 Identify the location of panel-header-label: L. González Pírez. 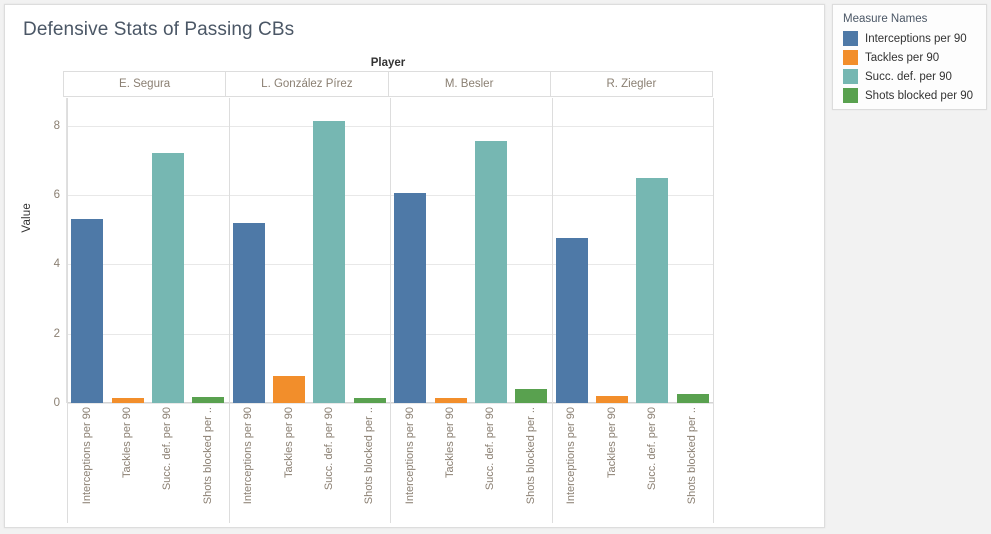
(307, 84).